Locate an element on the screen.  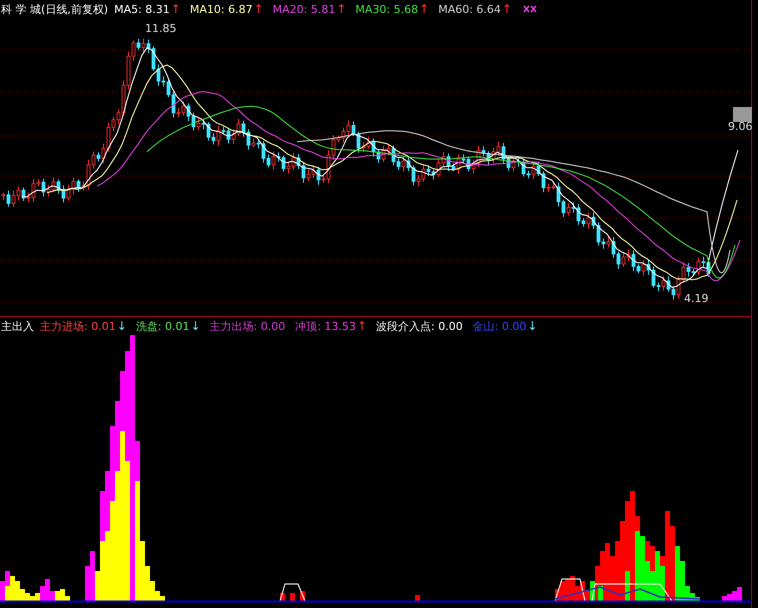
indicator-value: MA5: 8.31 is located at coordinates (142, 9).